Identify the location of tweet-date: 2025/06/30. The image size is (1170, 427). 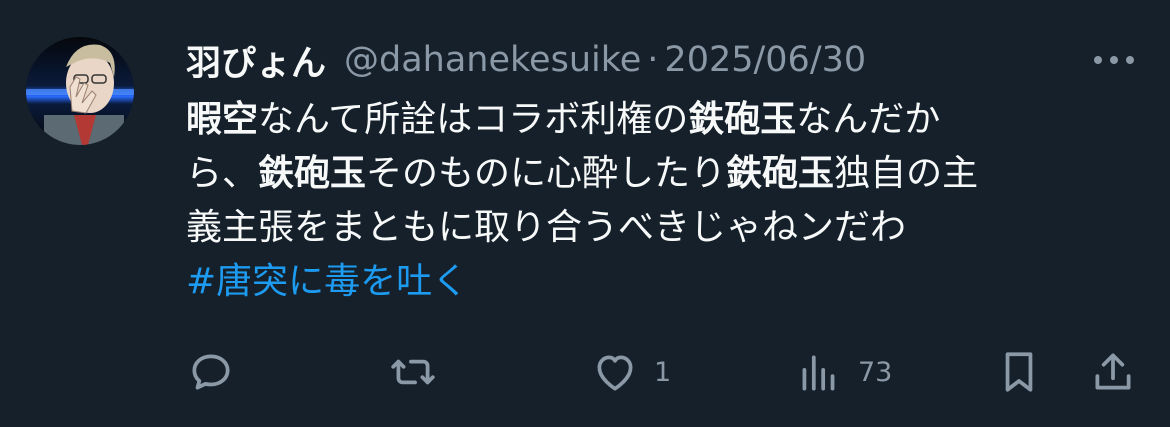
(765, 60).